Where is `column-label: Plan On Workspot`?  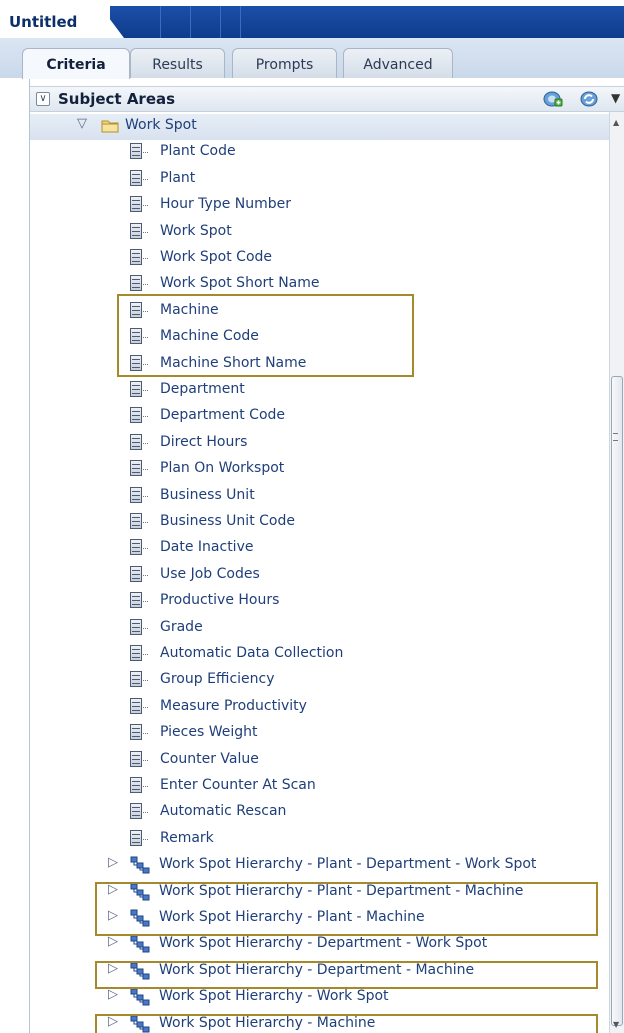 column-label: Plan On Workspot is located at coordinates (222, 468).